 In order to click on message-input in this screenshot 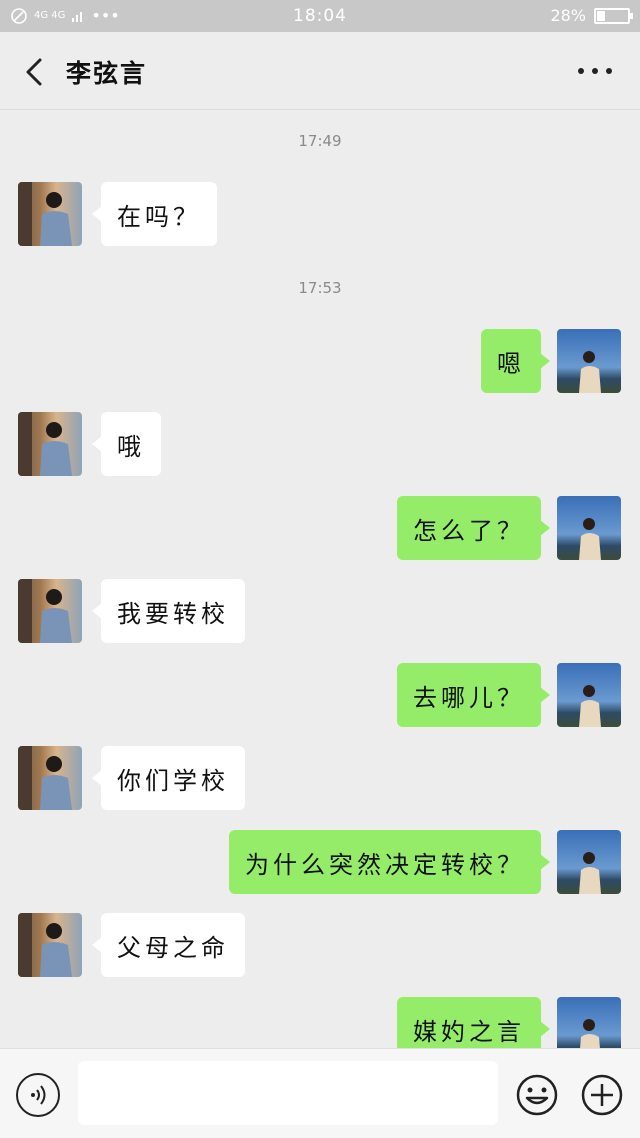, I will do `click(288, 1093)`.